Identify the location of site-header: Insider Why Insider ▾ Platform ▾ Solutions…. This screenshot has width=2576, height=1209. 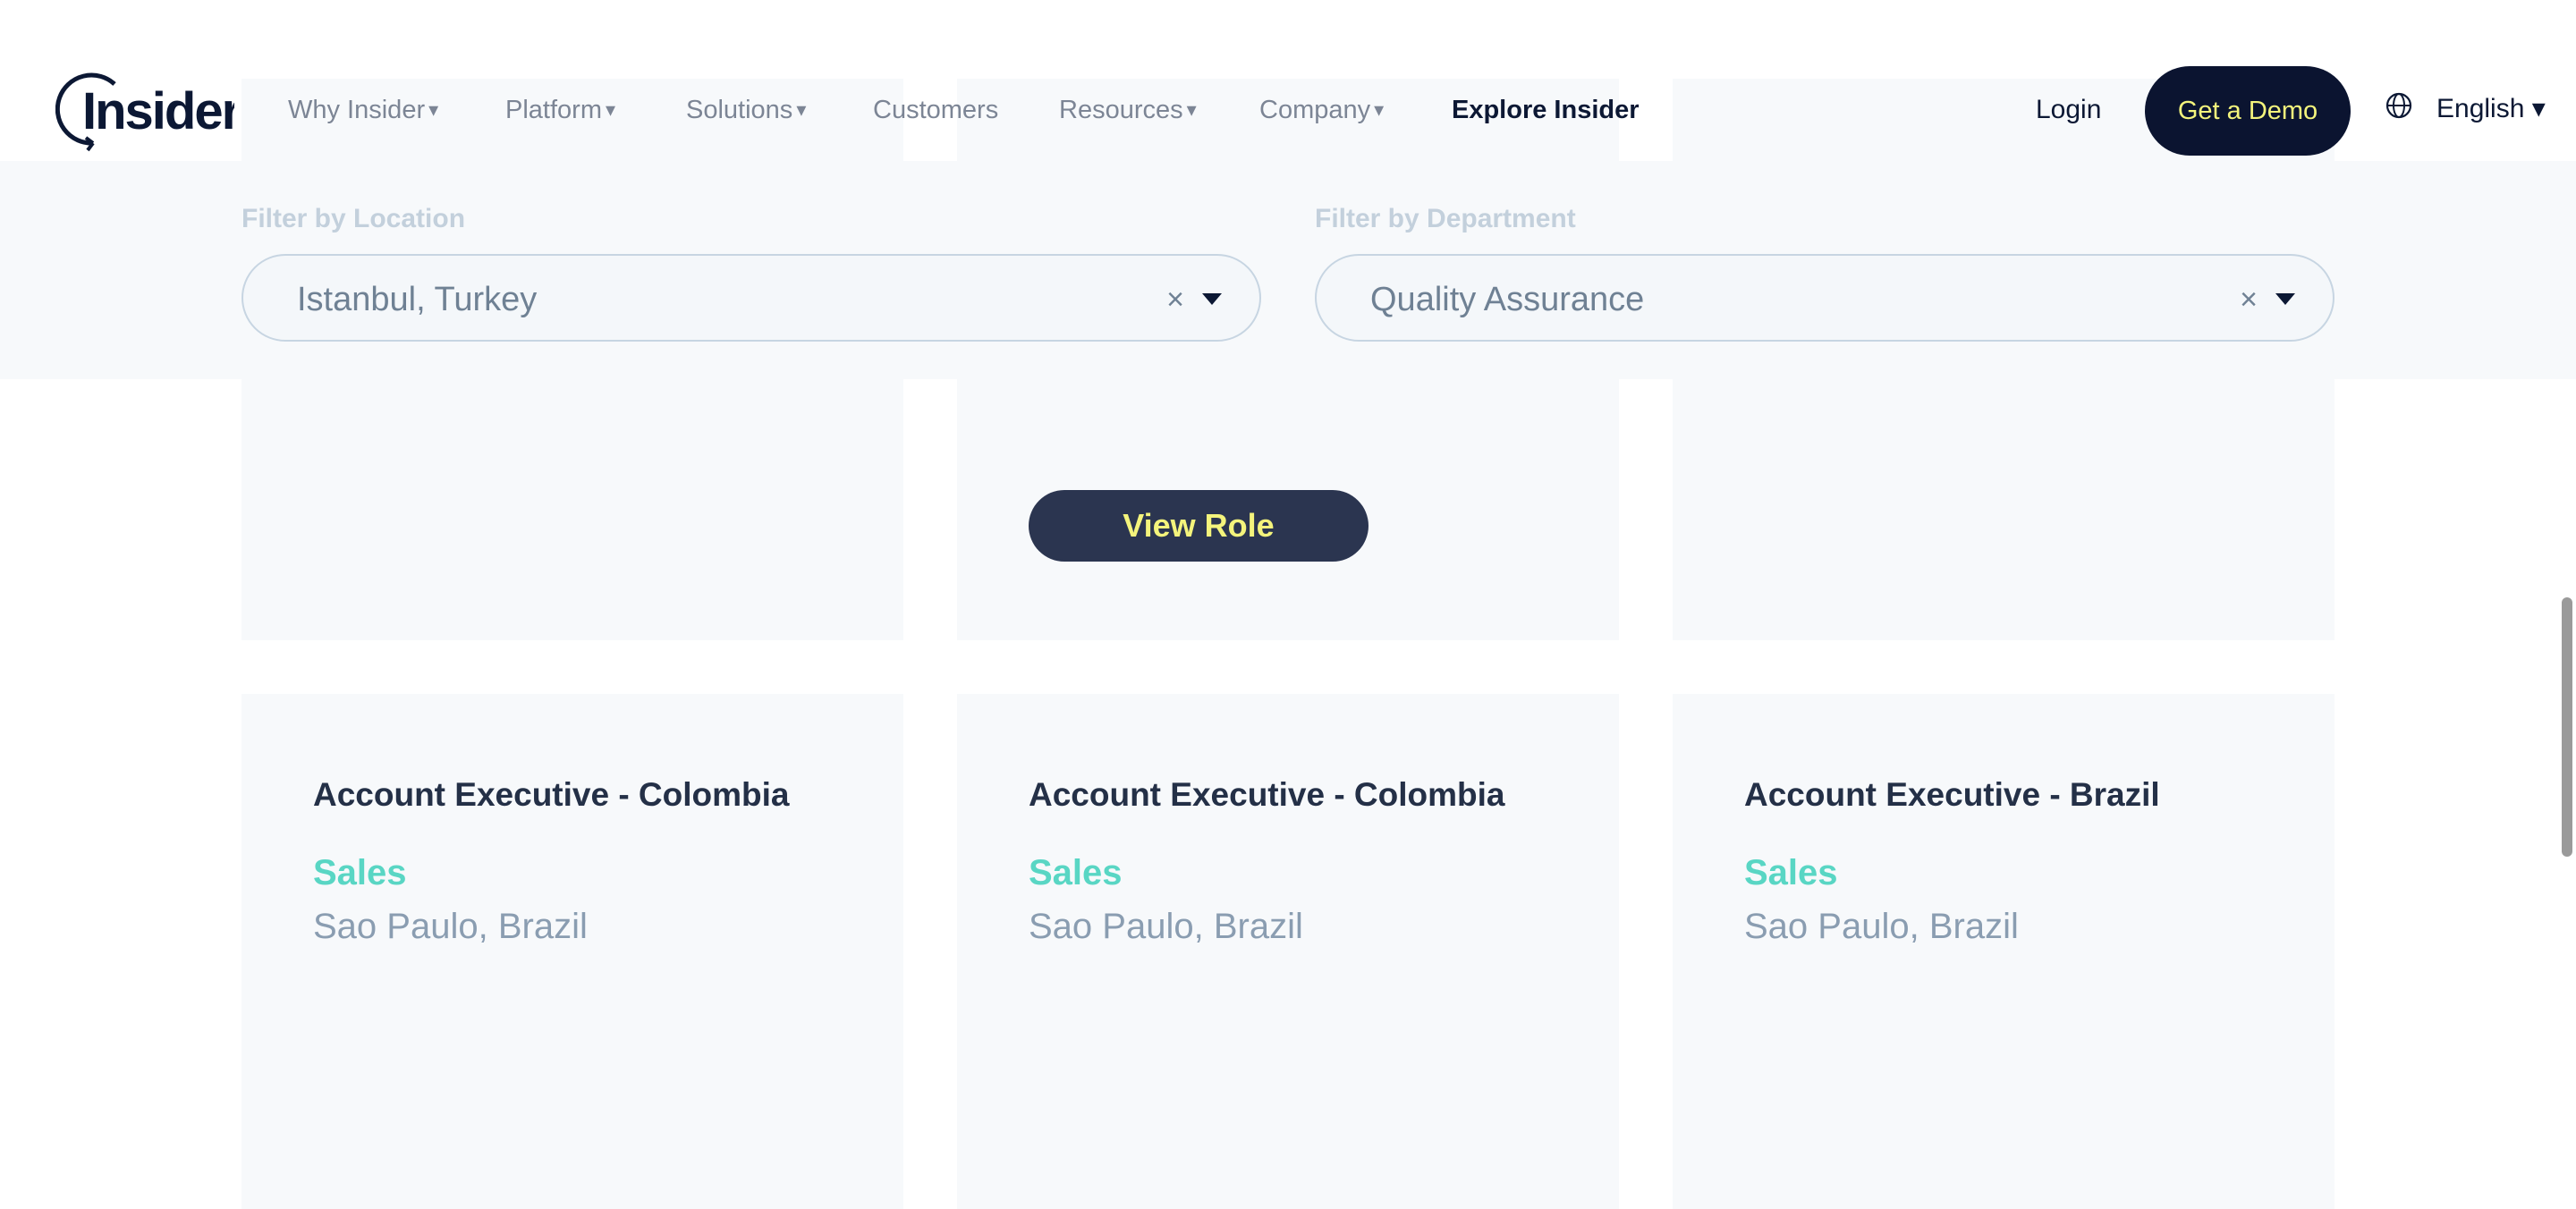
(1288, 80).